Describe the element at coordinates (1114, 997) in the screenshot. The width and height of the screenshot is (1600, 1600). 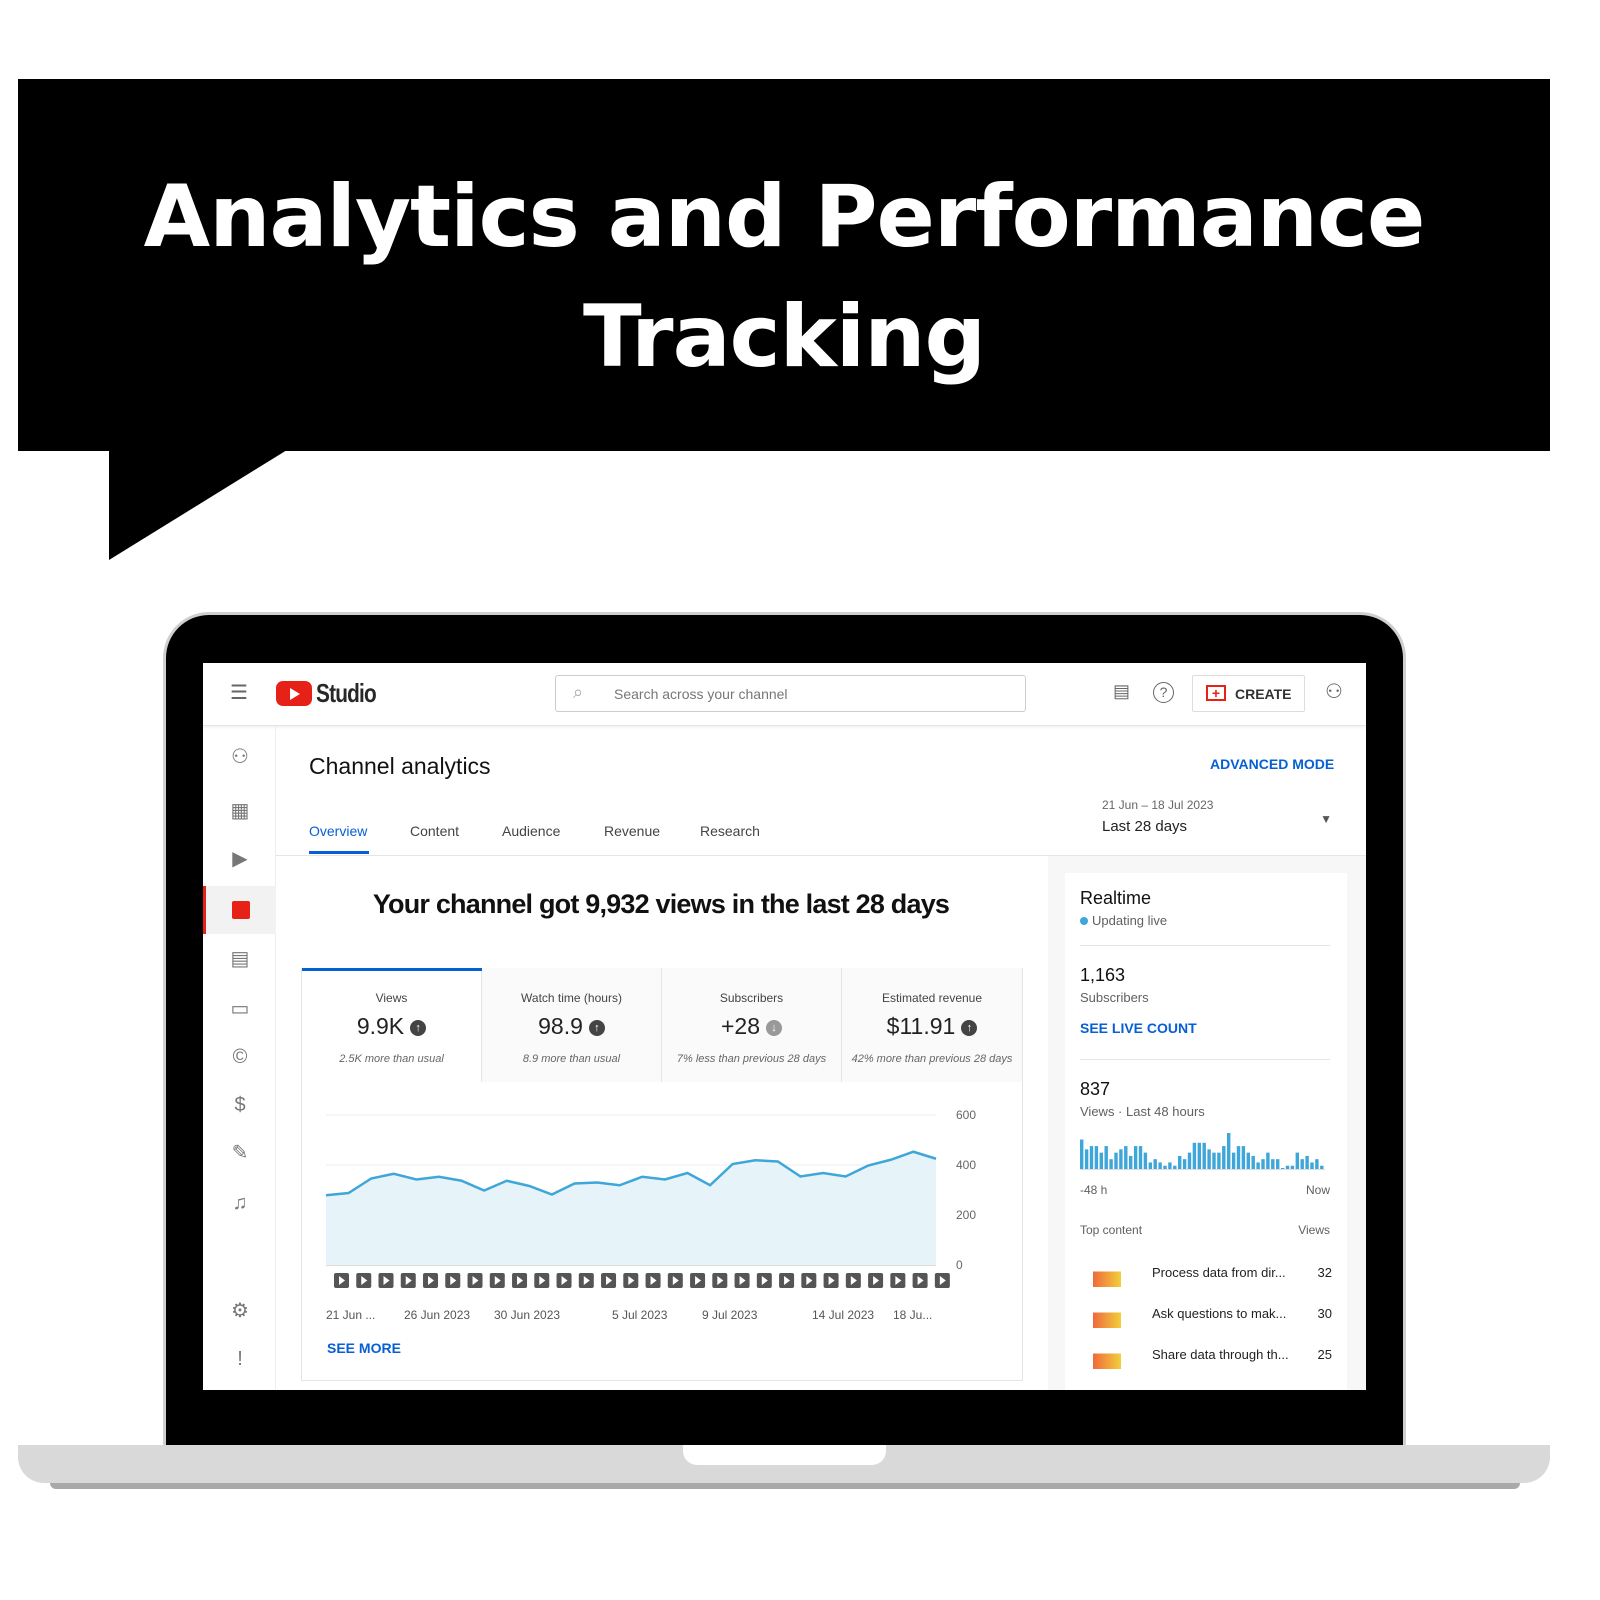
I see `subscribers-label: Subscribers` at that location.